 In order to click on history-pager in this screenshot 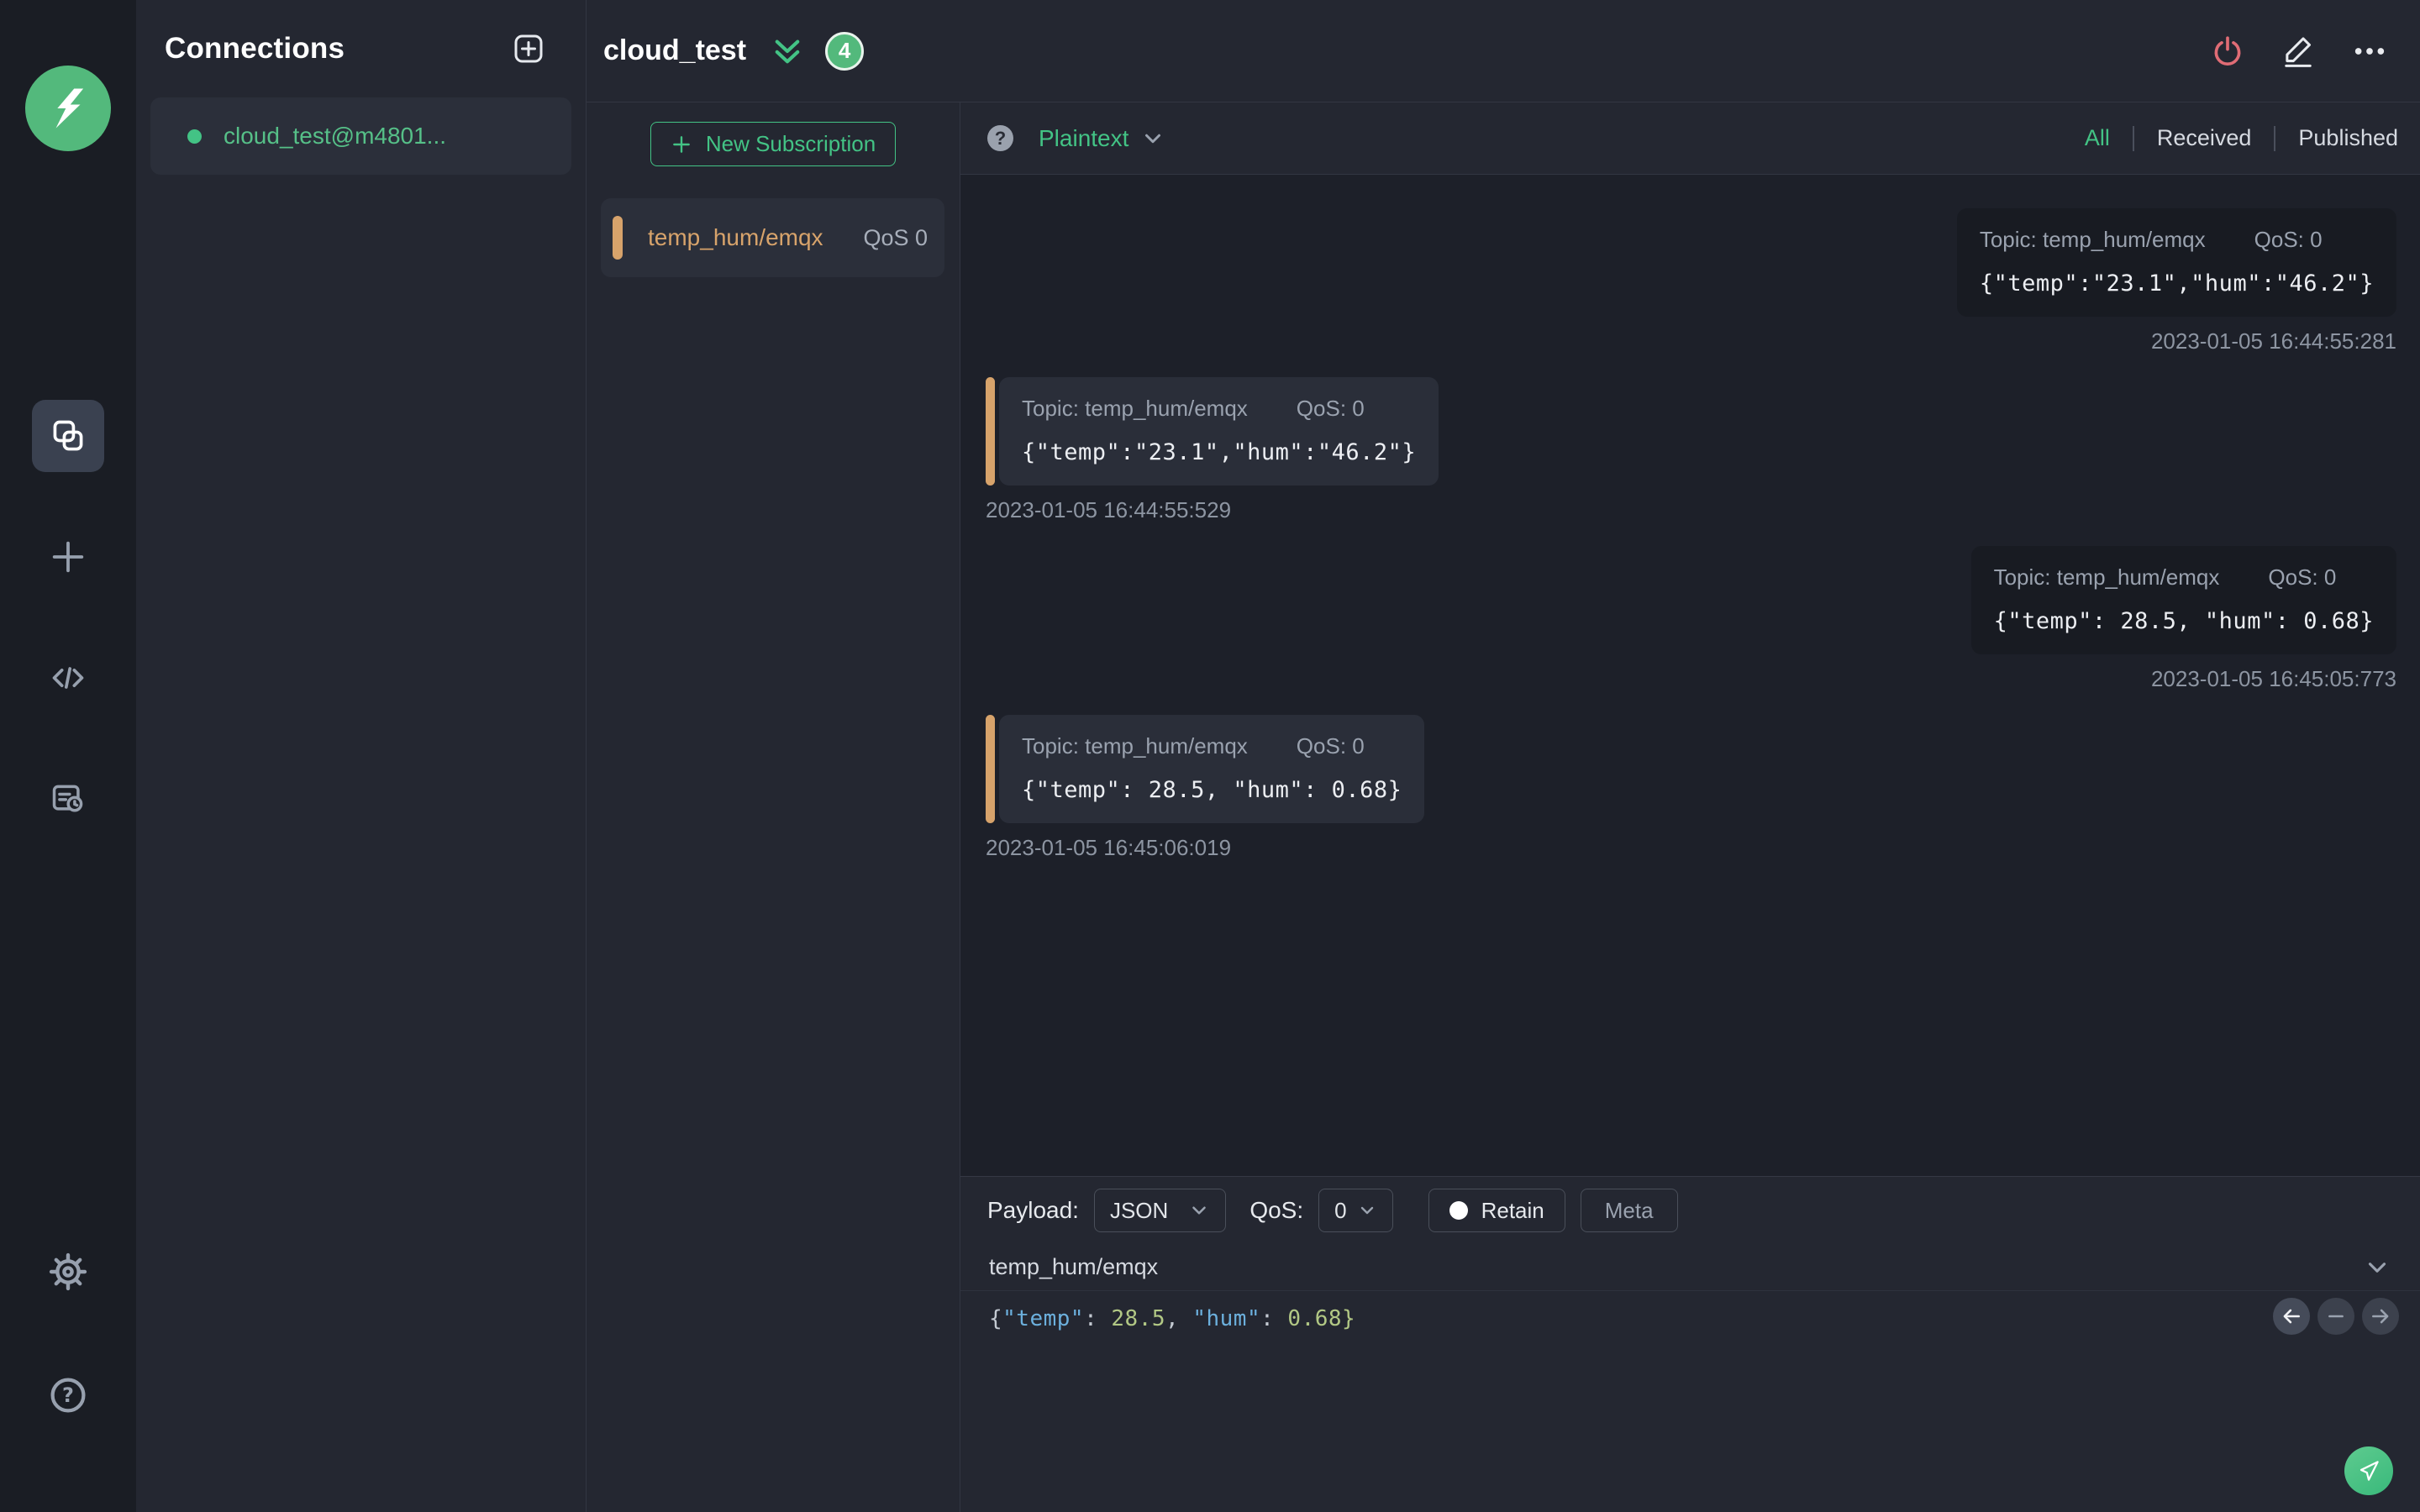, I will do `click(2336, 1316)`.